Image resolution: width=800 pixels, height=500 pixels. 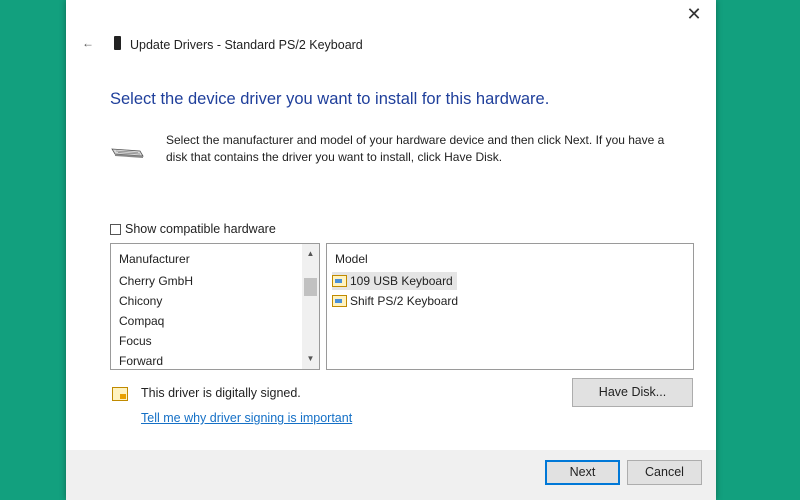 What do you see at coordinates (117, 43) in the screenshot?
I see `device-icon` at bounding box center [117, 43].